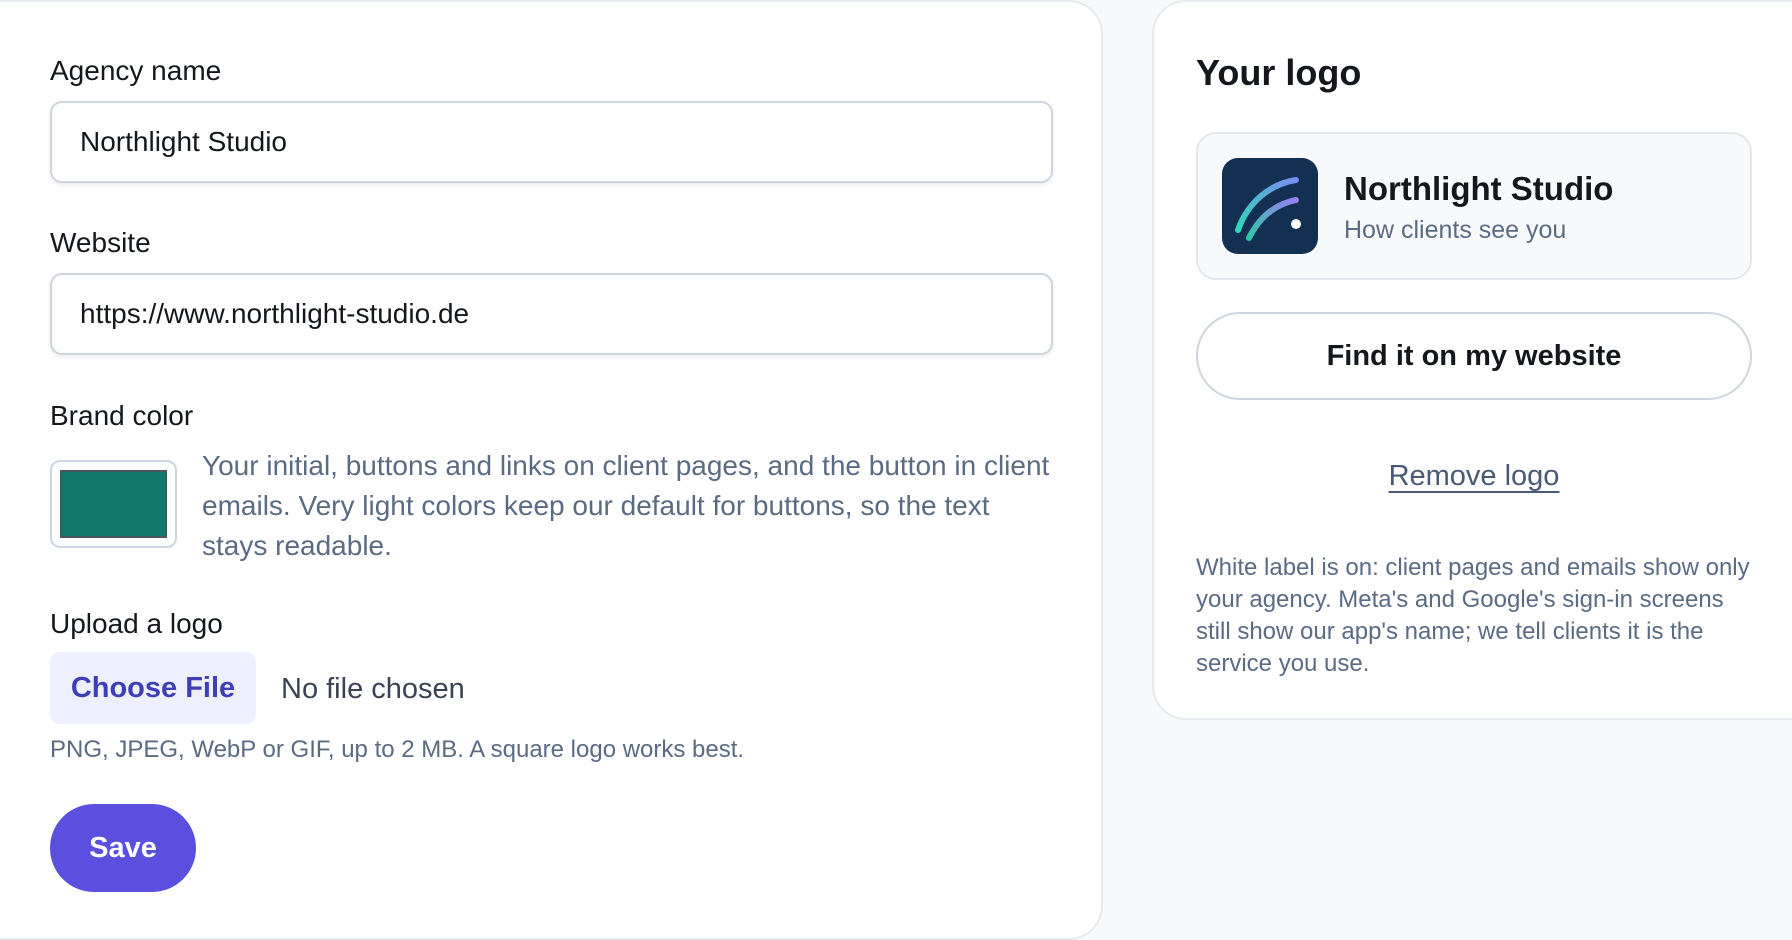 Image resolution: width=1792 pixels, height=940 pixels. What do you see at coordinates (153, 688) in the screenshot?
I see `choose-file-button: Choose File` at bounding box center [153, 688].